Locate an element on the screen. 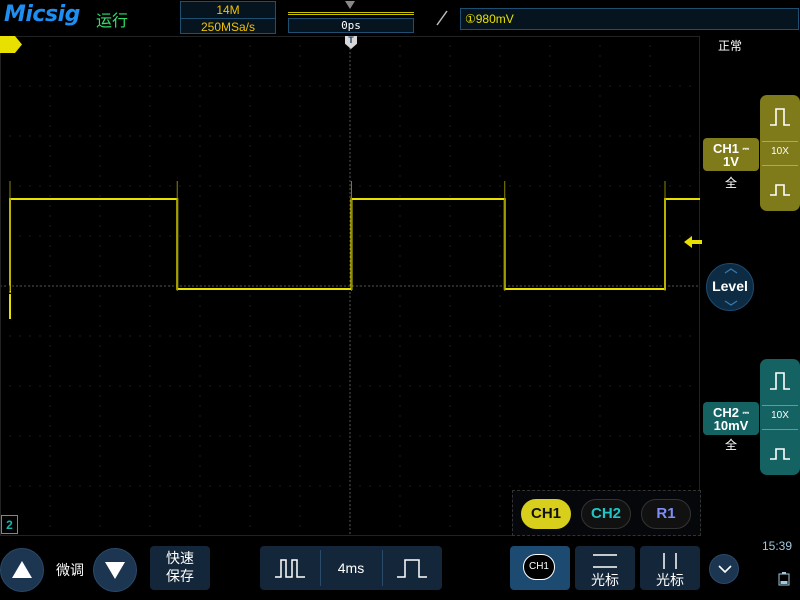  horizontal-cursor-icon is located at coordinates (605, 561).